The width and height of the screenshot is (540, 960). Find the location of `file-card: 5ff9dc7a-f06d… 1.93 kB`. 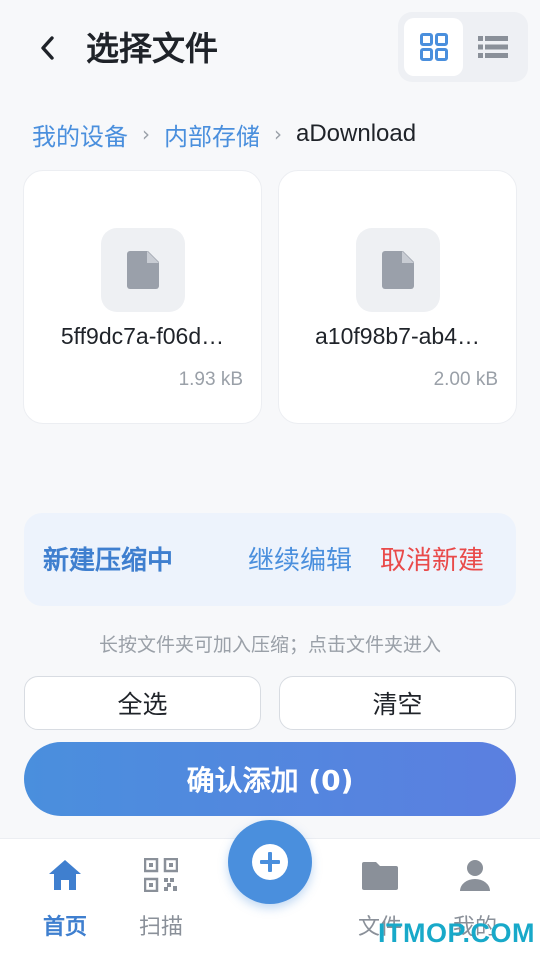

file-card: 5ff9dc7a-f06d… 1.93 kB is located at coordinates (142, 297).